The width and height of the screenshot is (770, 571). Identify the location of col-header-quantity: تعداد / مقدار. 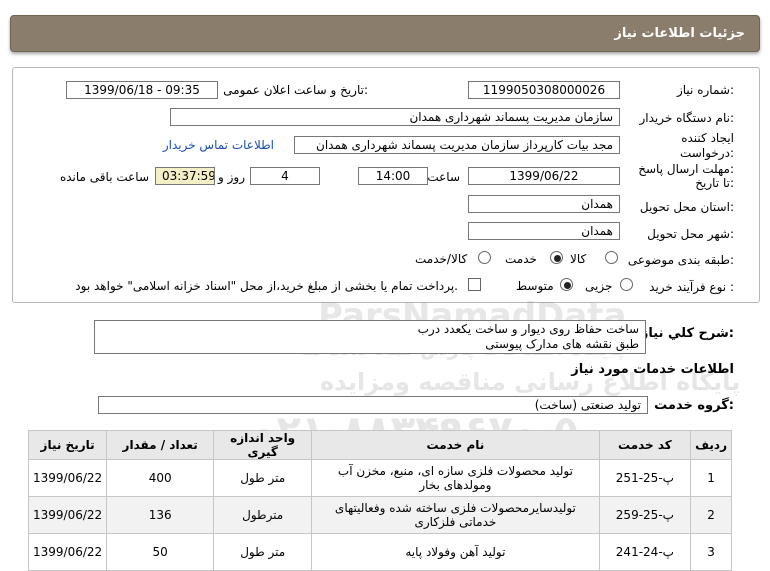
(160, 445).